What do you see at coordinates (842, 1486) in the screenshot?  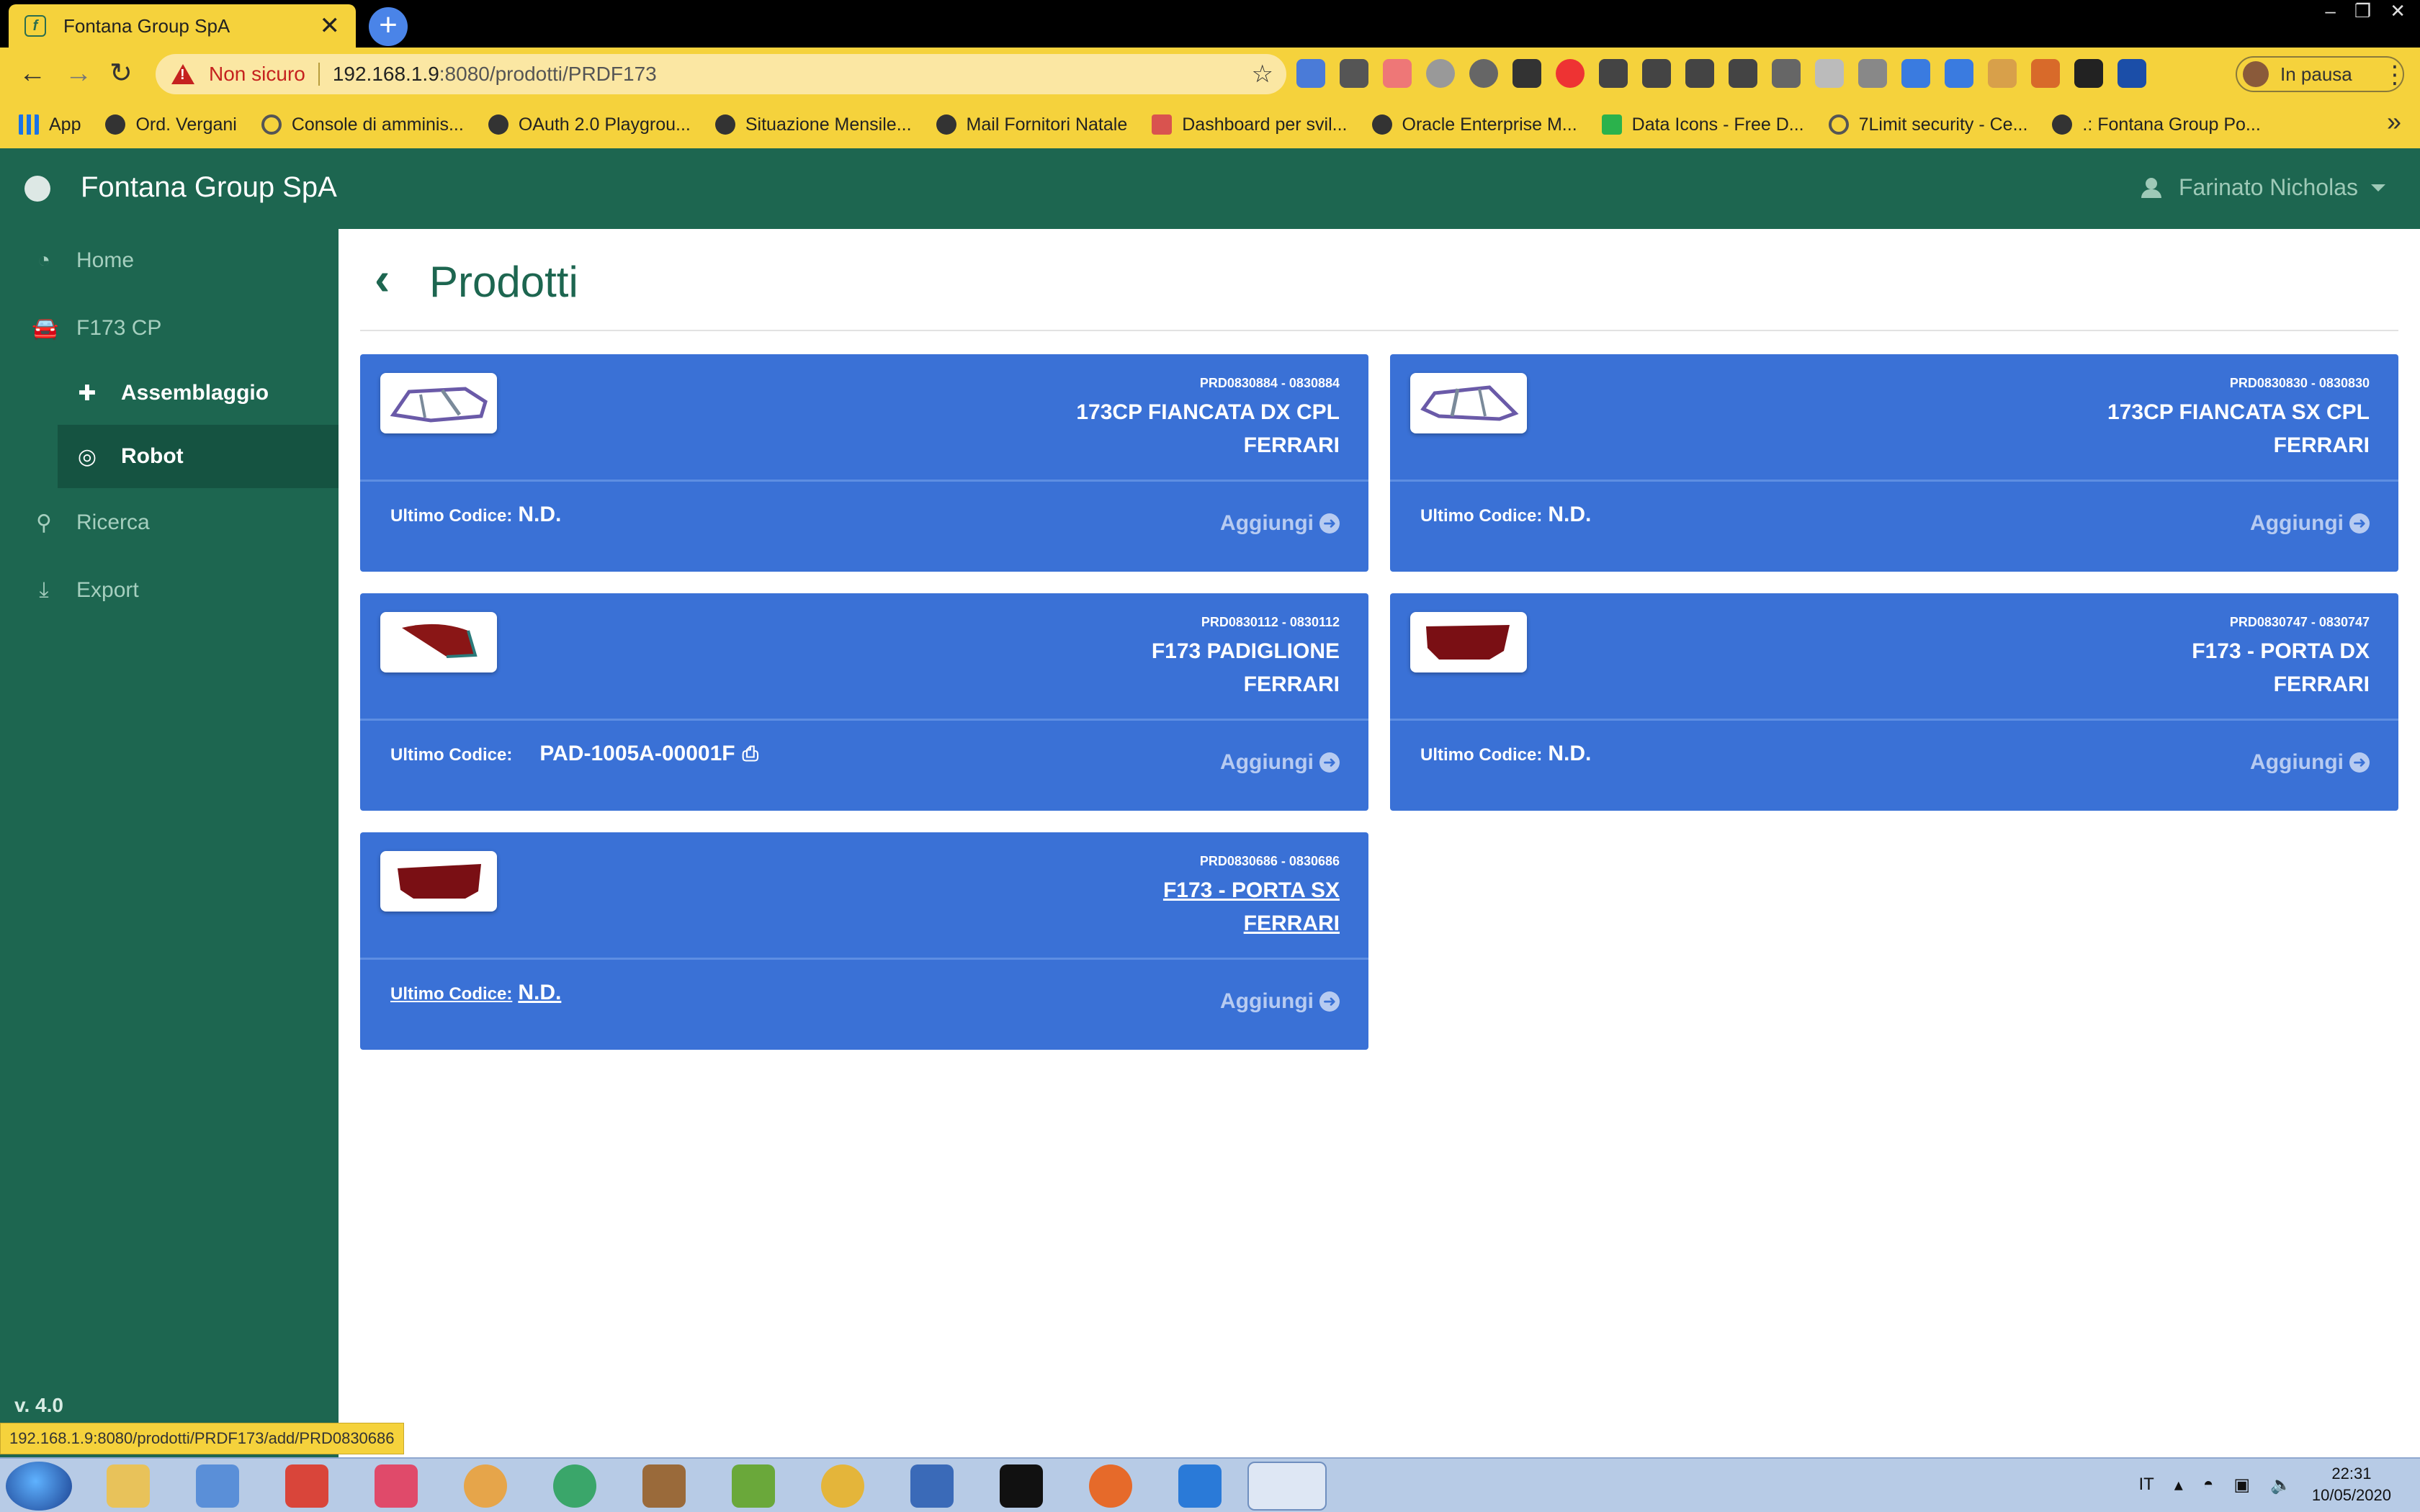 I see `chrome-icon` at bounding box center [842, 1486].